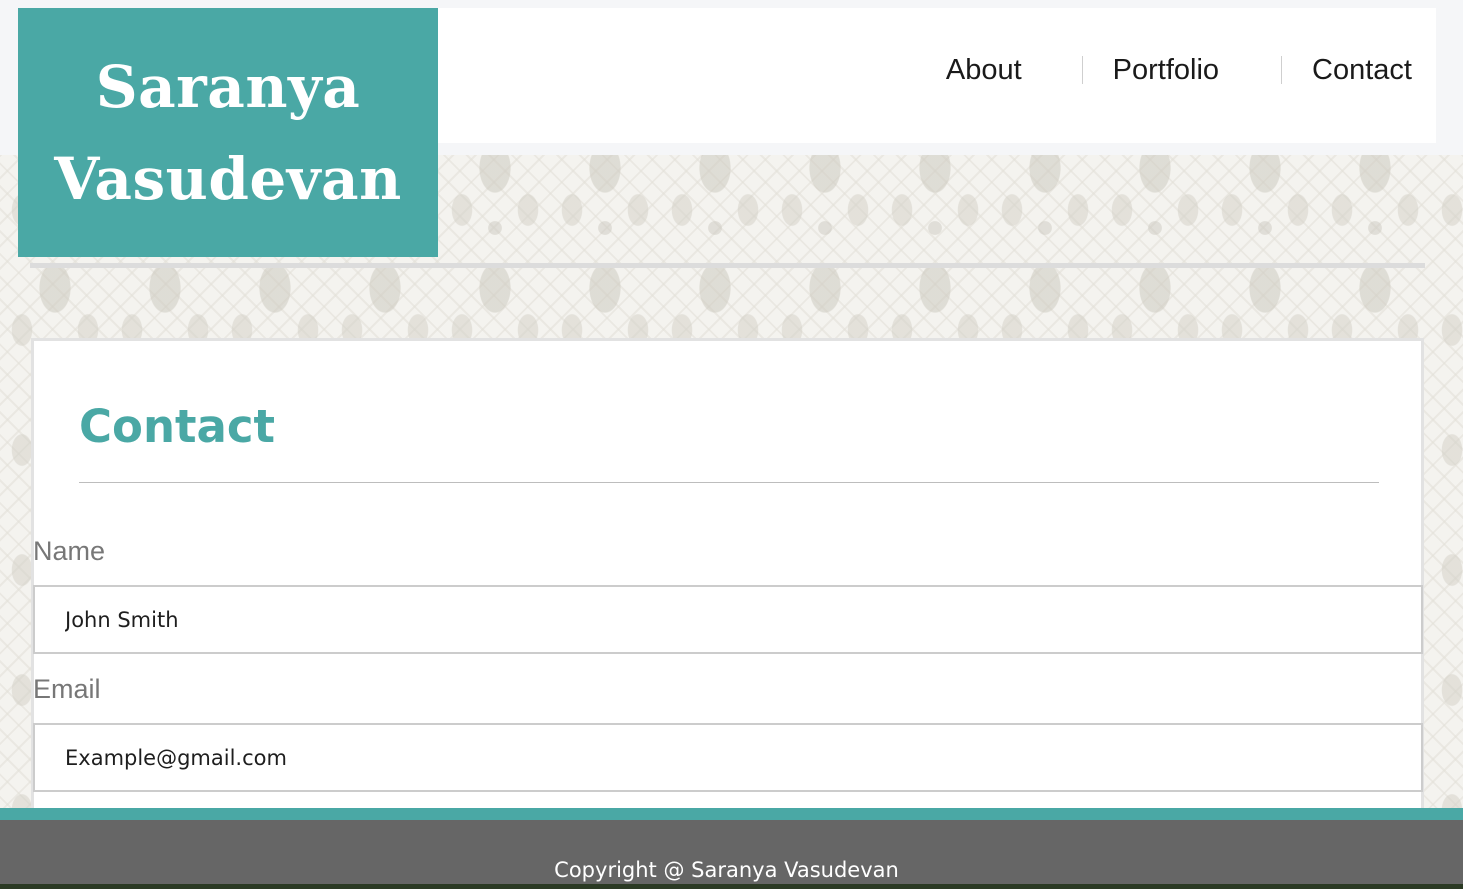 The image size is (1463, 889). I want to click on email-label: Email, so click(67, 689).